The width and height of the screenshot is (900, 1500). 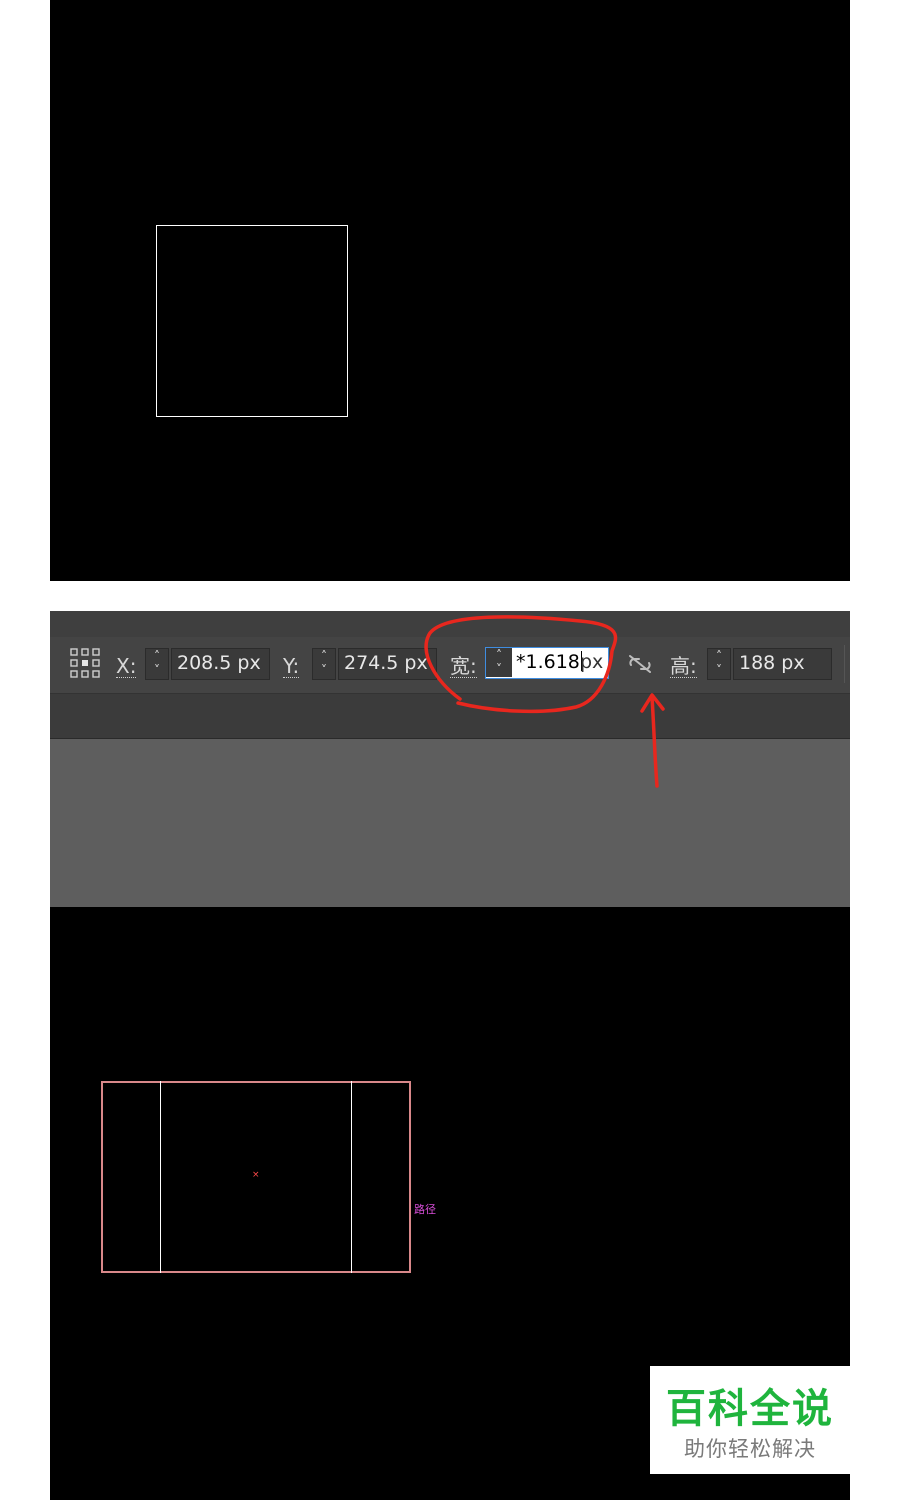 What do you see at coordinates (450, 624) in the screenshot?
I see `toolbar-top-strip` at bounding box center [450, 624].